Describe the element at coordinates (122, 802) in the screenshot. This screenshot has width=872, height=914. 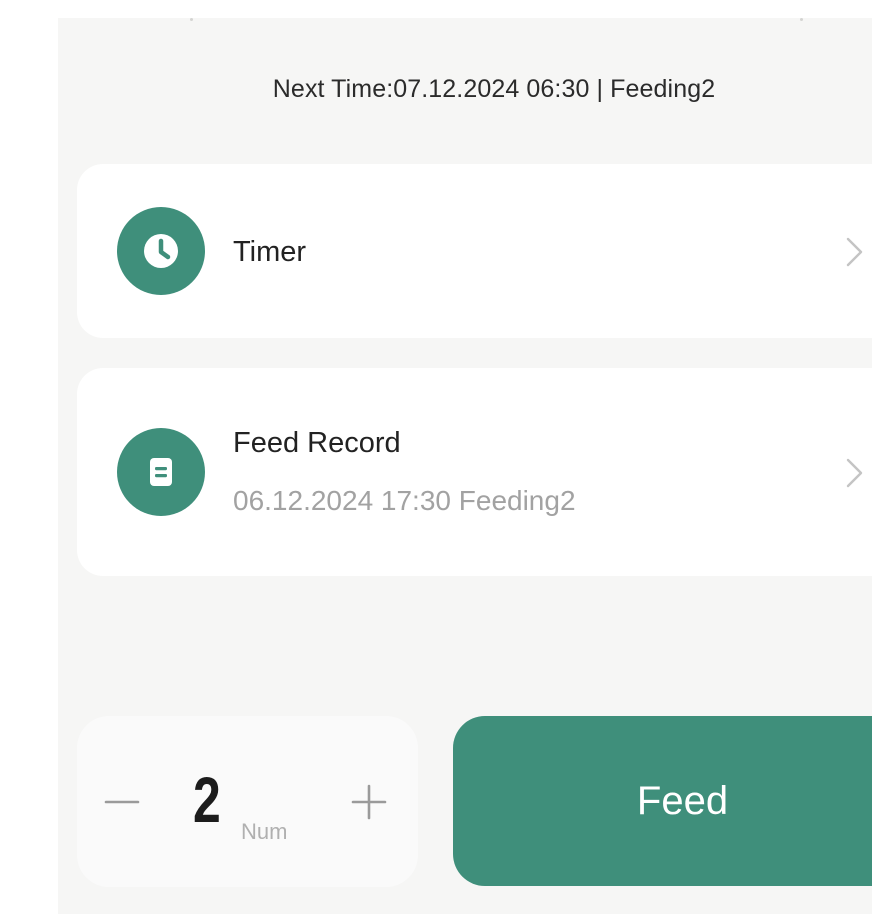
I see `minus-icon` at that location.